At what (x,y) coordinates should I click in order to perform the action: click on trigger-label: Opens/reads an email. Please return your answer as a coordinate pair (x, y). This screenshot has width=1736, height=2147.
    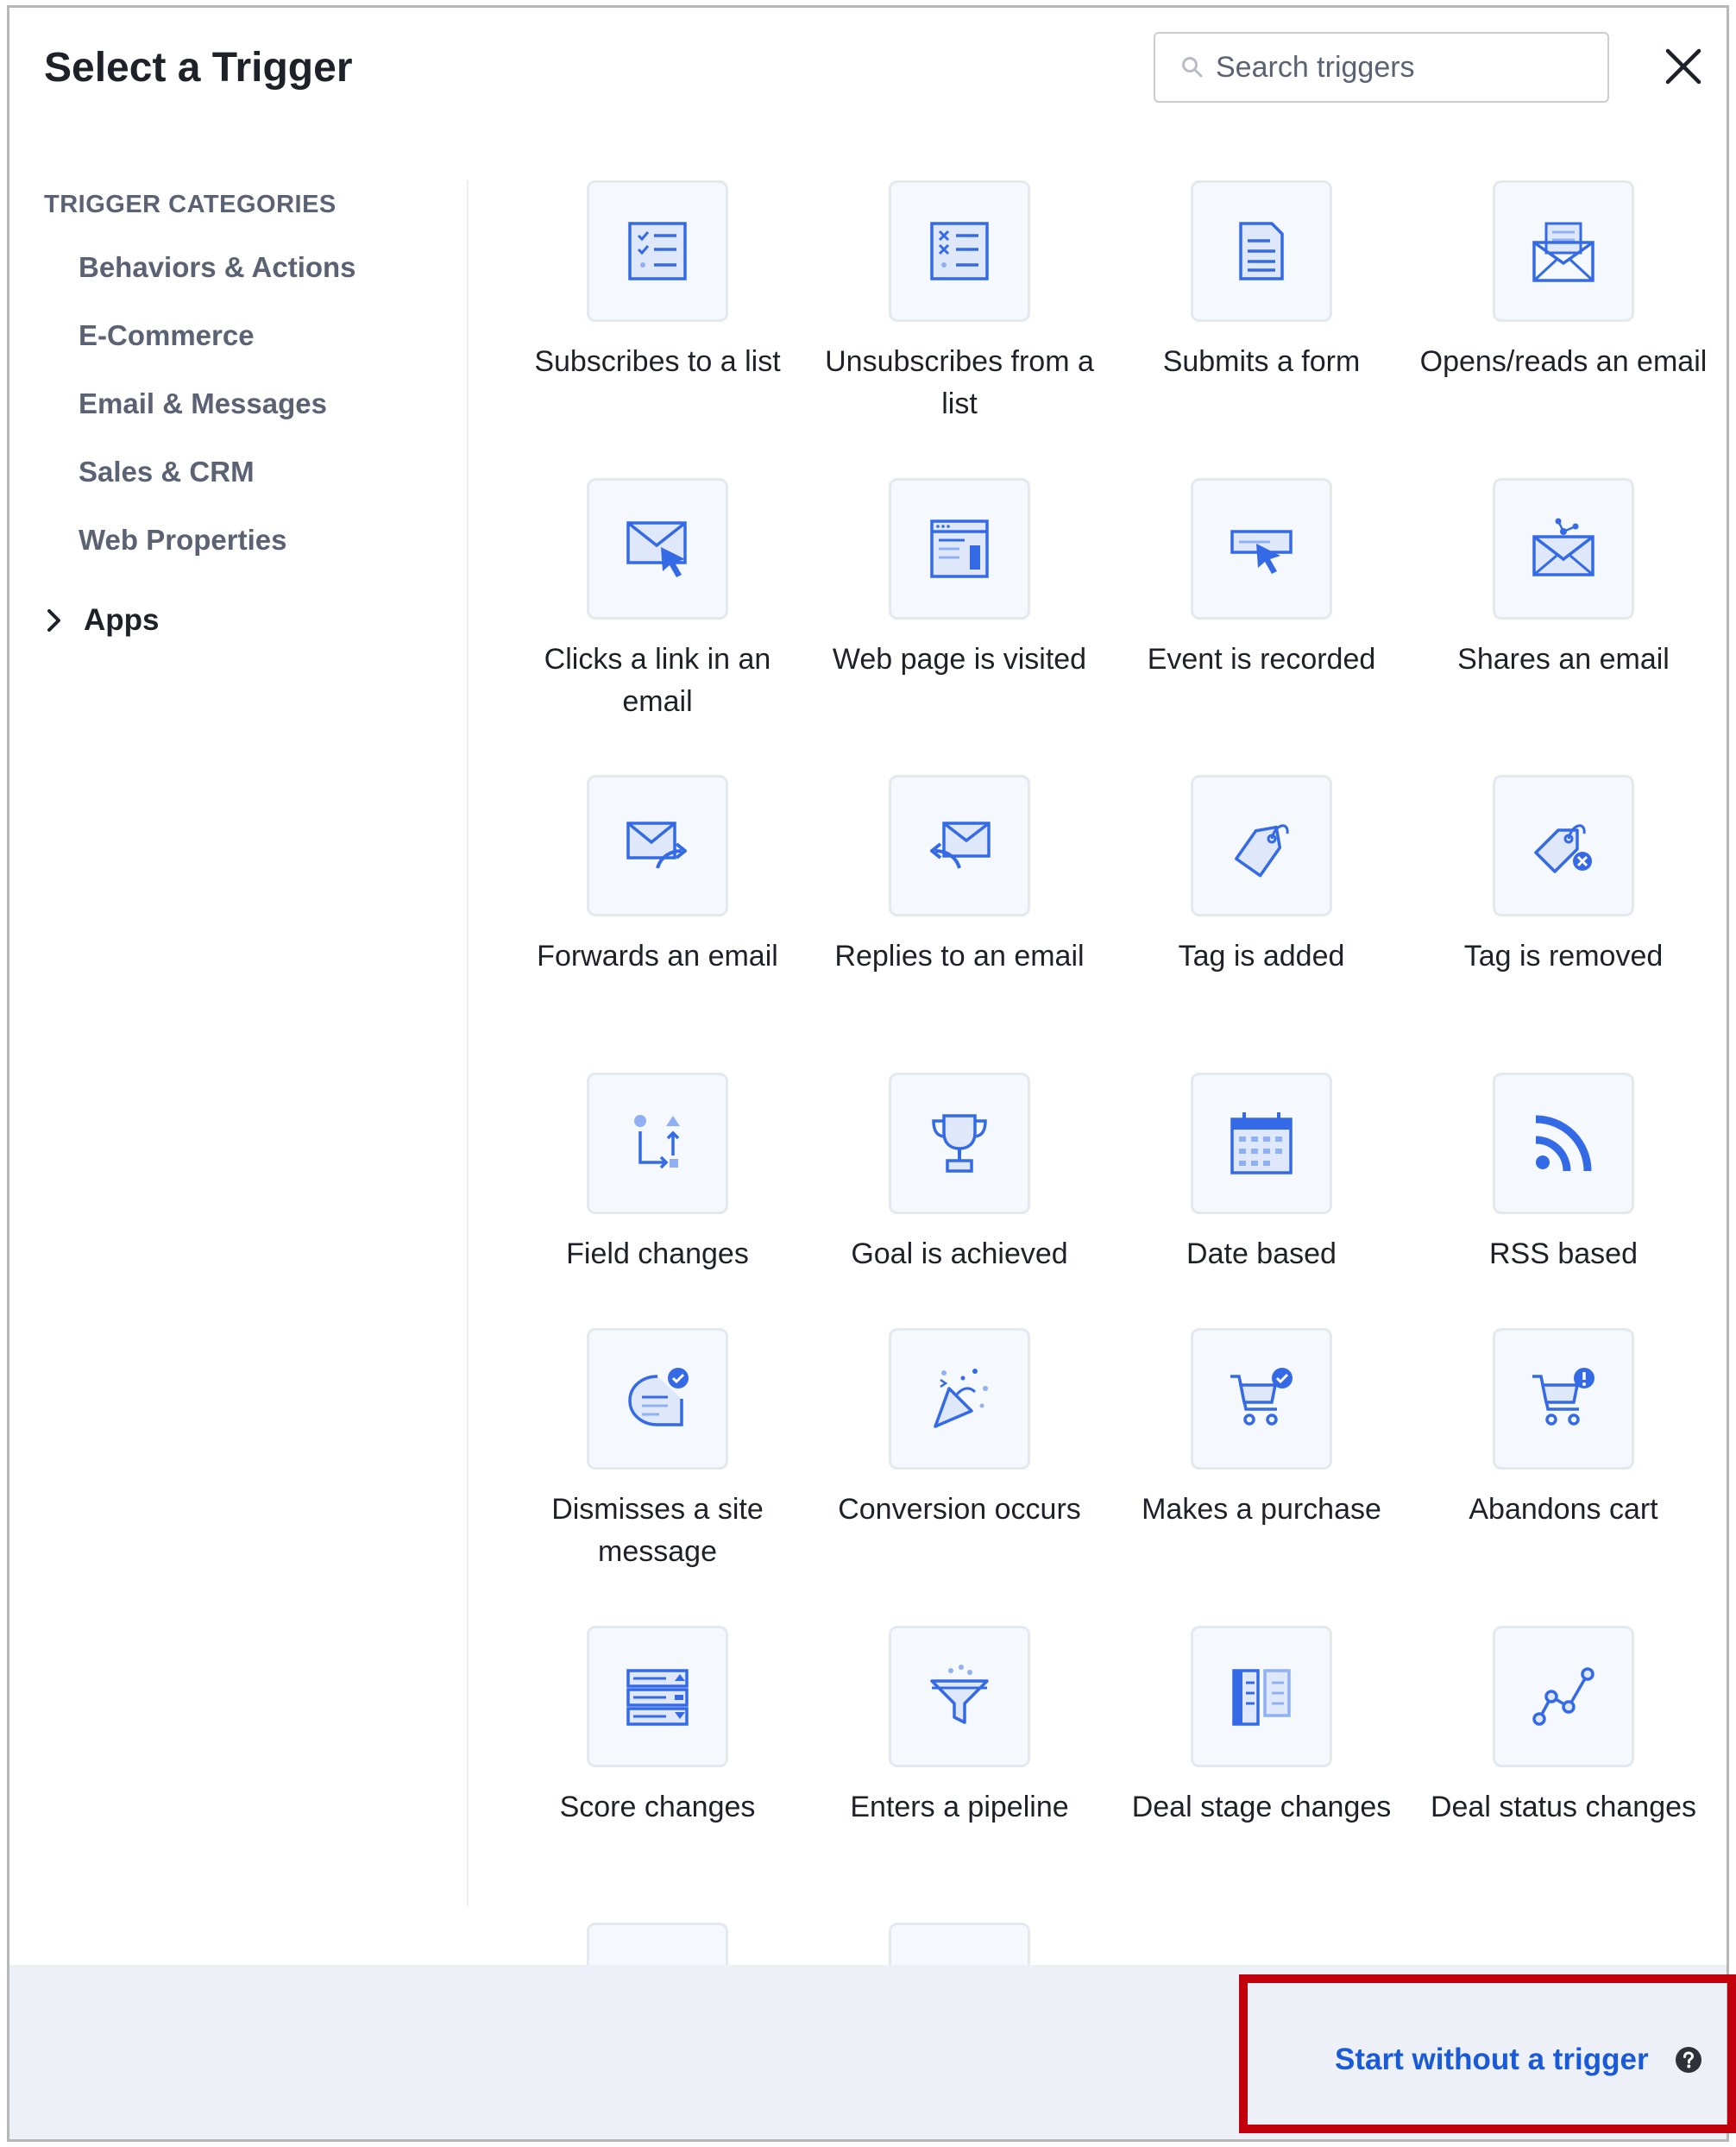
    Looking at the image, I should click on (1563, 361).